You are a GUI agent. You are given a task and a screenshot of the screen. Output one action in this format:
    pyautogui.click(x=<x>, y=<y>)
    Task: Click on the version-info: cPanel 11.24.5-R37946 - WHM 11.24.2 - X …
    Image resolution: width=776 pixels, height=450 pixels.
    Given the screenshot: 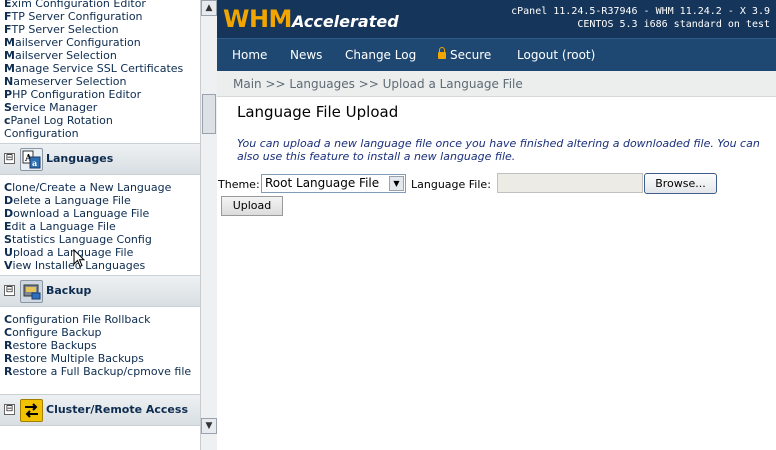 What is the action you would take?
    pyautogui.click(x=640, y=18)
    